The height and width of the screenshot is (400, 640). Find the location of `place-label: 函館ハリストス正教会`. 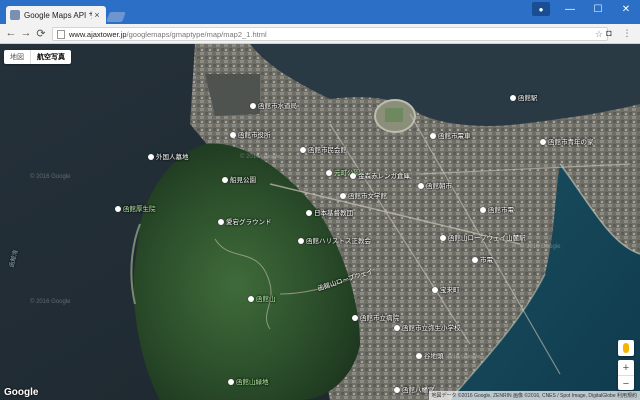

place-label: 函館ハリストス正教会 is located at coordinates (334, 240).